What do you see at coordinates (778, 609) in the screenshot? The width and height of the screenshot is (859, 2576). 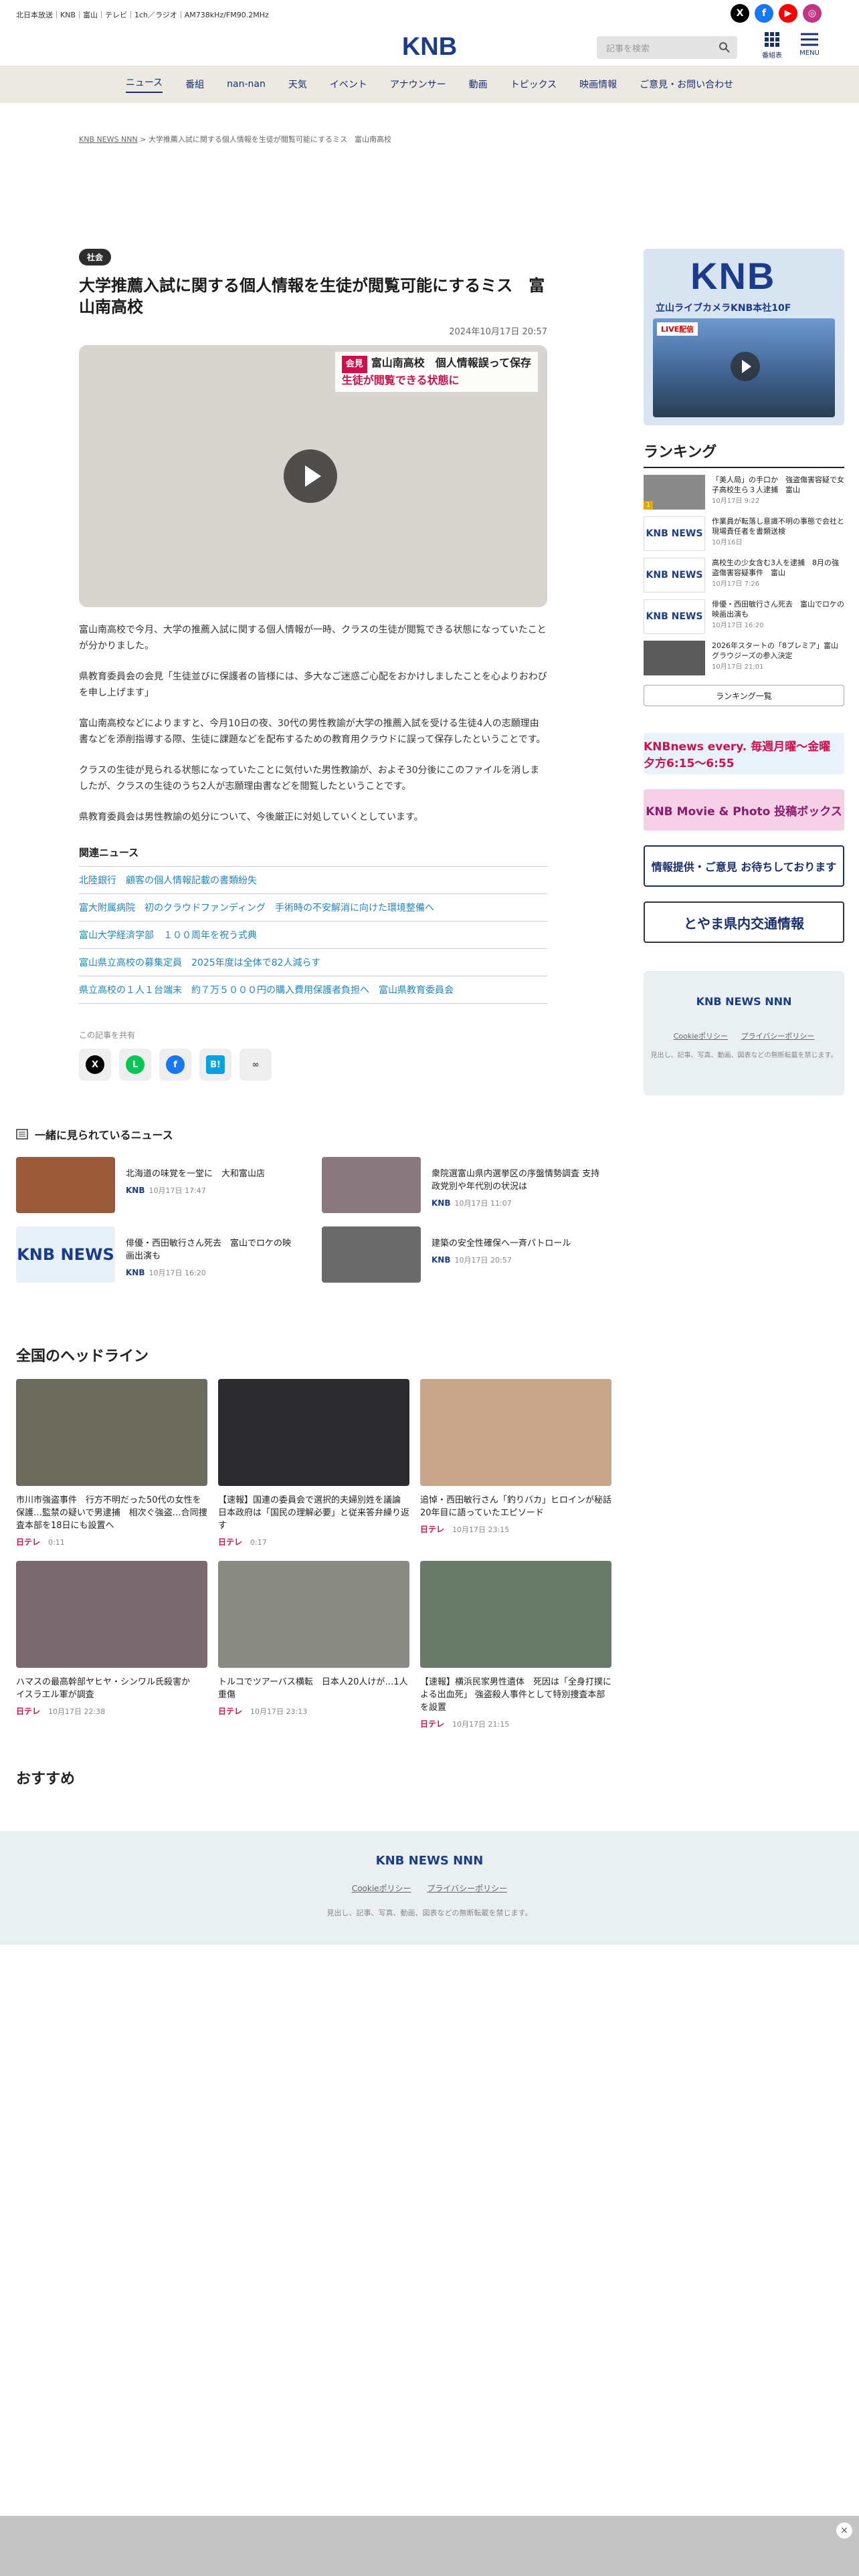 I see `ranking-item-title: 俳優・西田敏行さん死去 富山でロケの映画出演も` at bounding box center [778, 609].